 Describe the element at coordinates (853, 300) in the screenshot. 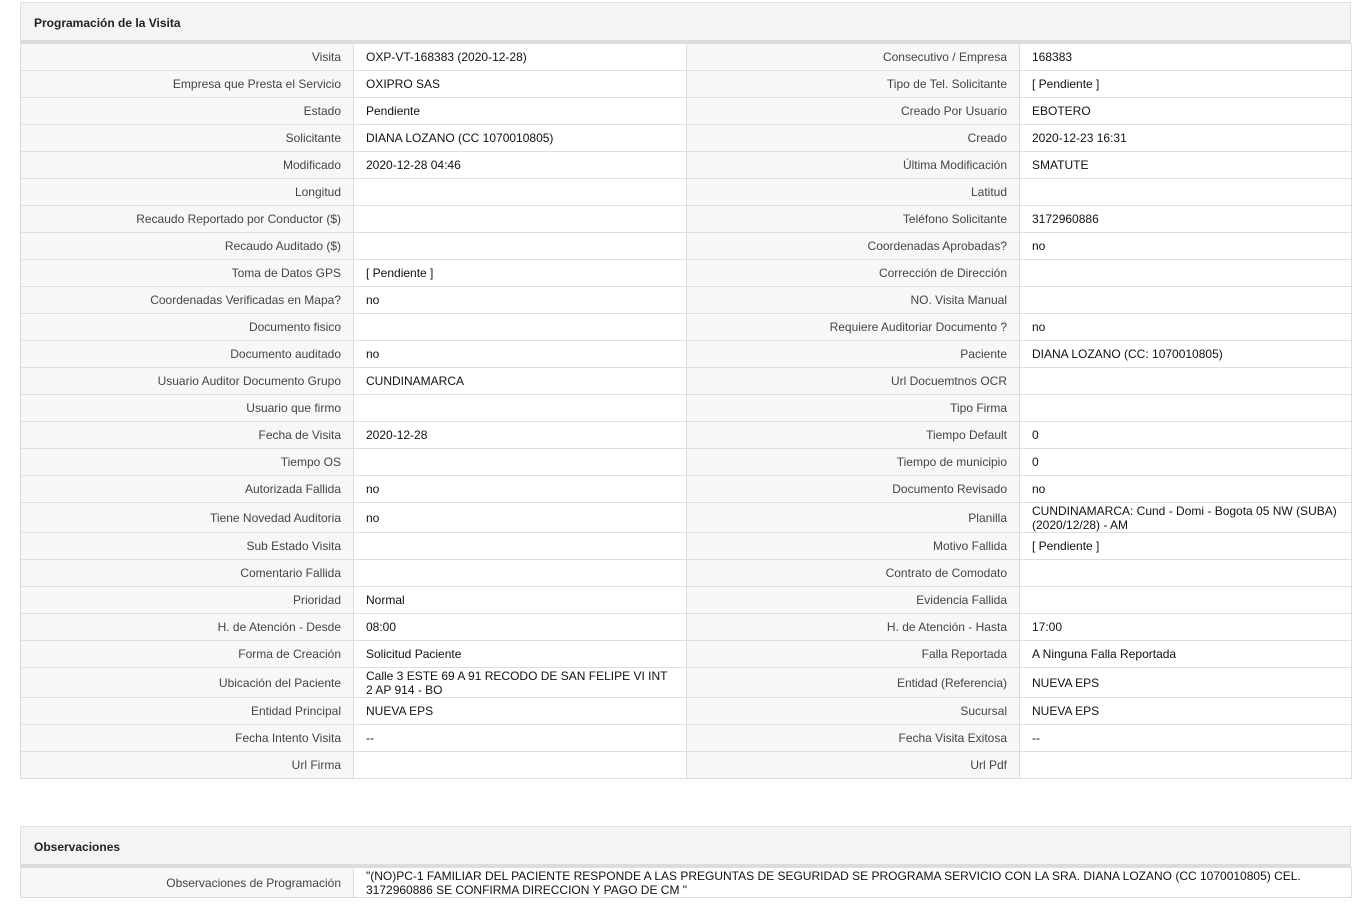

I see `field-label: NO. Visita Manual` at that location.